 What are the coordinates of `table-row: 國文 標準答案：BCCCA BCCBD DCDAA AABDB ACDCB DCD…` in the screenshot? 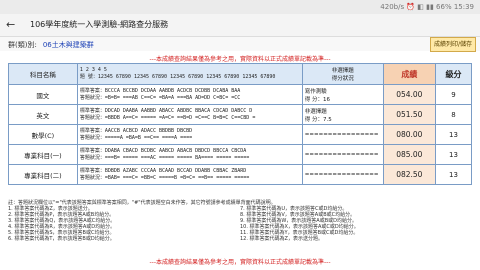 It's located at (240, 94).